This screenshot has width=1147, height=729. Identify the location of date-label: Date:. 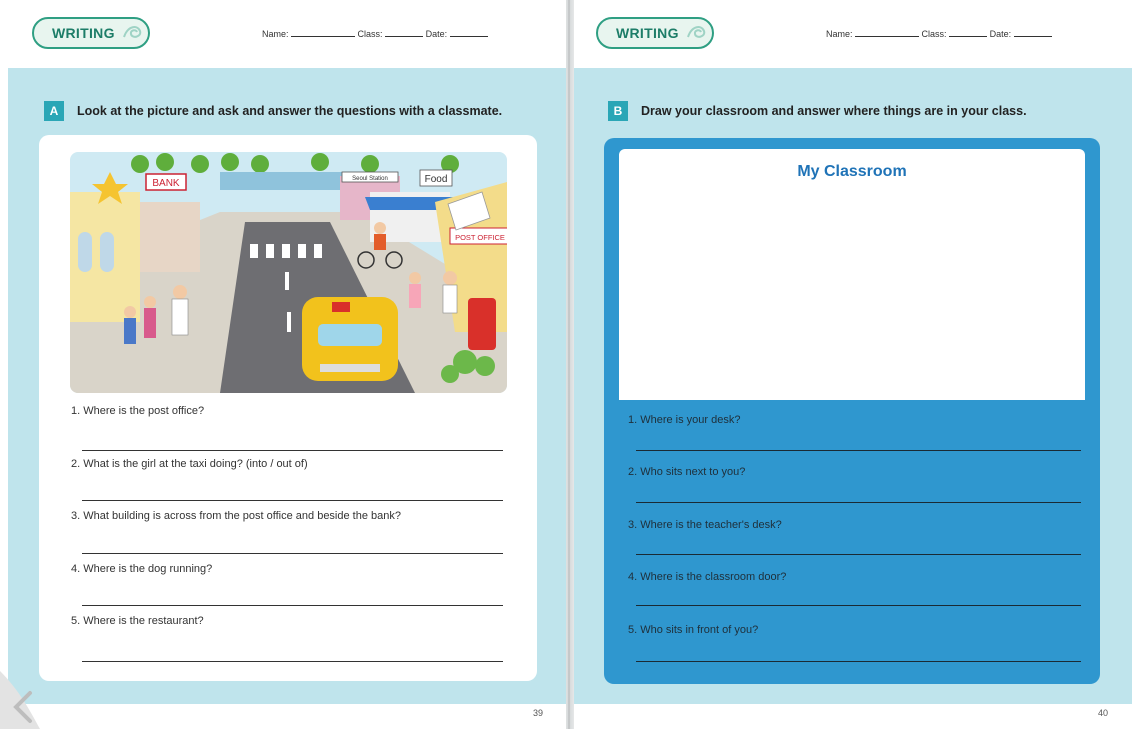
(436, 34).